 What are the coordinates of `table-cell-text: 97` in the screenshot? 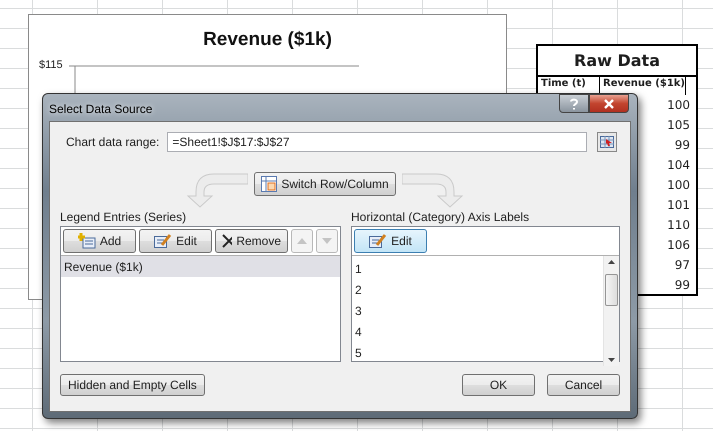 It's located at (682, 265).